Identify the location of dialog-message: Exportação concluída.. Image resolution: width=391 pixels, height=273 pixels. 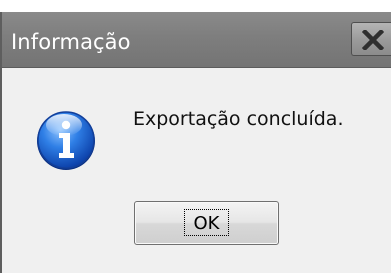
(238, 119).